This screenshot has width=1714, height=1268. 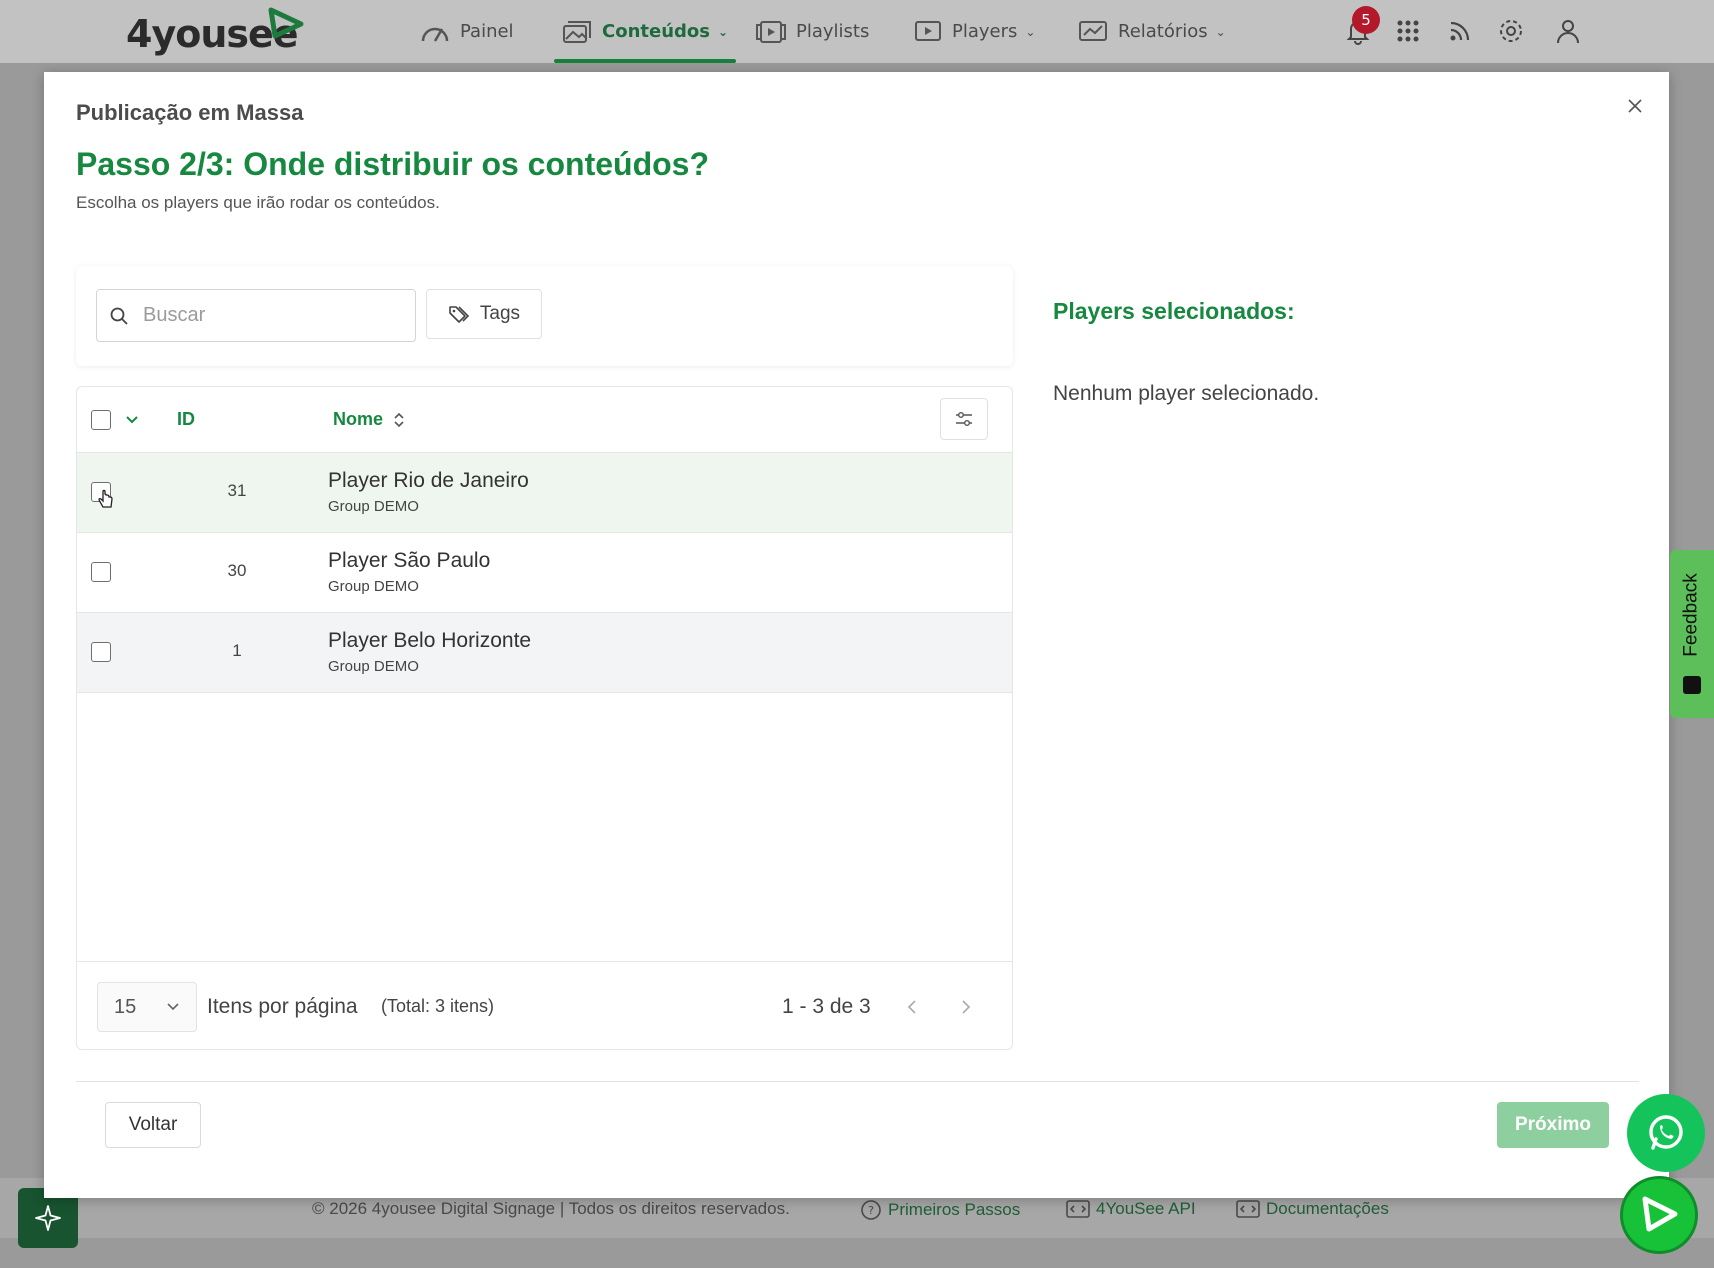 I want to click on footer-link-docs: Documentações, so click(x=1312, y=1209).